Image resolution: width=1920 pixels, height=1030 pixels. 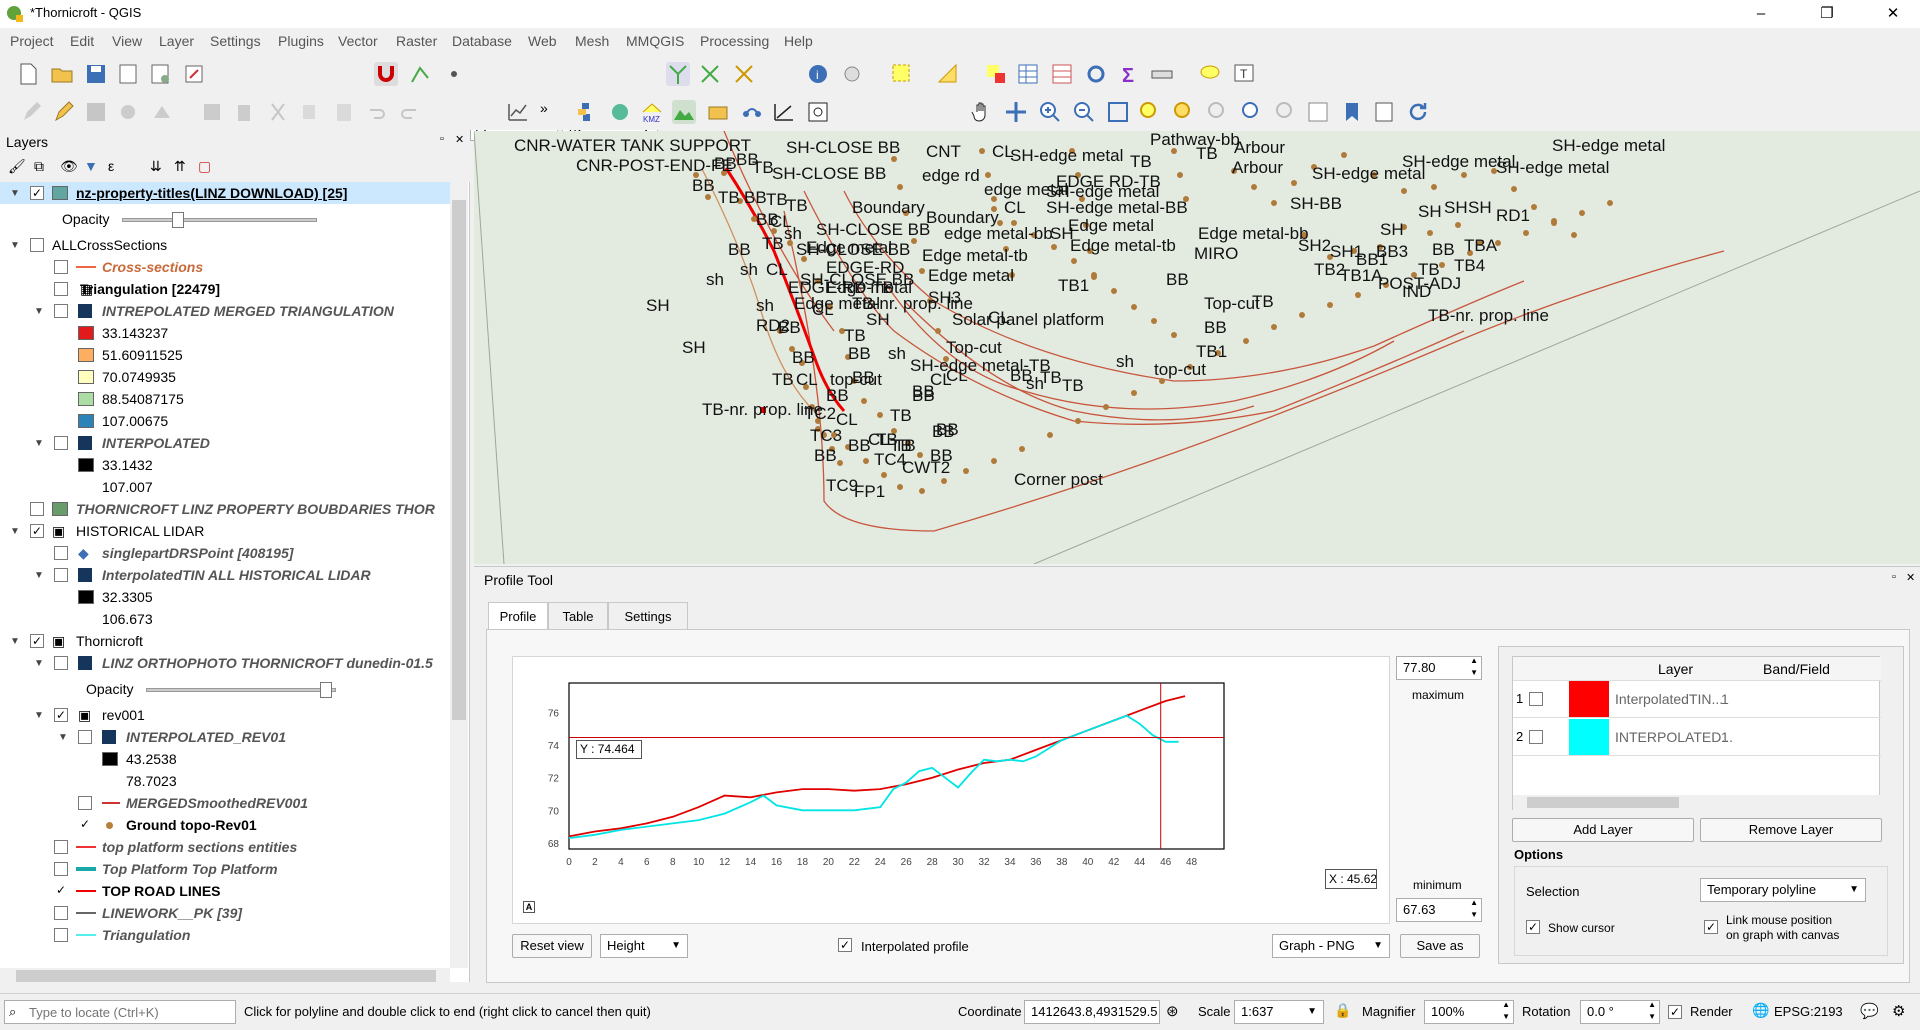 I want to click on menu-edit: Edit, so click(x=82, y=41).